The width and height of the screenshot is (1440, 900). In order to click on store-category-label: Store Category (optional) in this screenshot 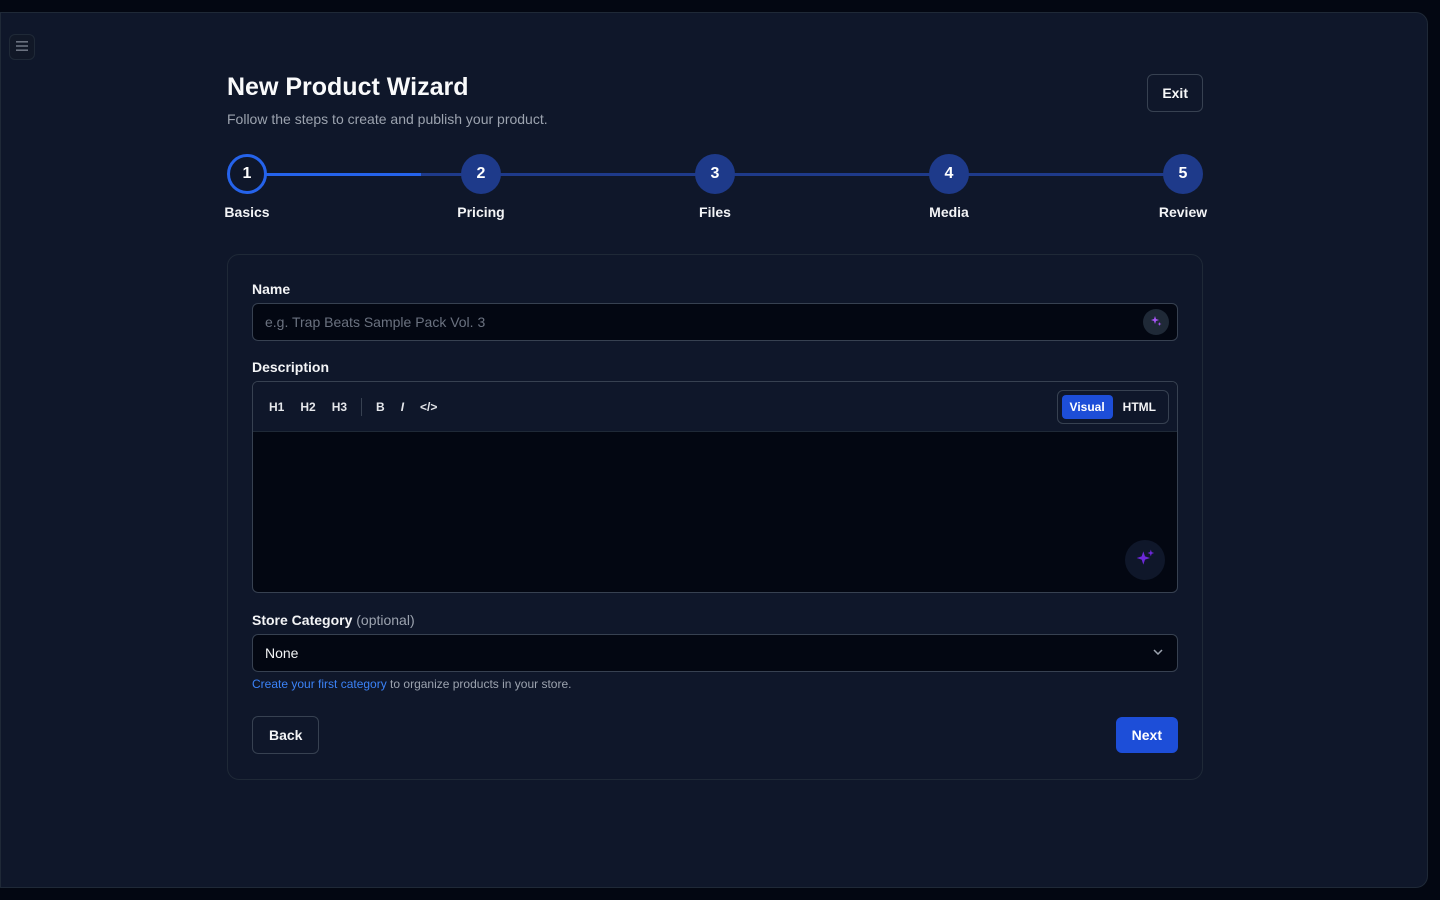, I will do `click(333, 620)`.